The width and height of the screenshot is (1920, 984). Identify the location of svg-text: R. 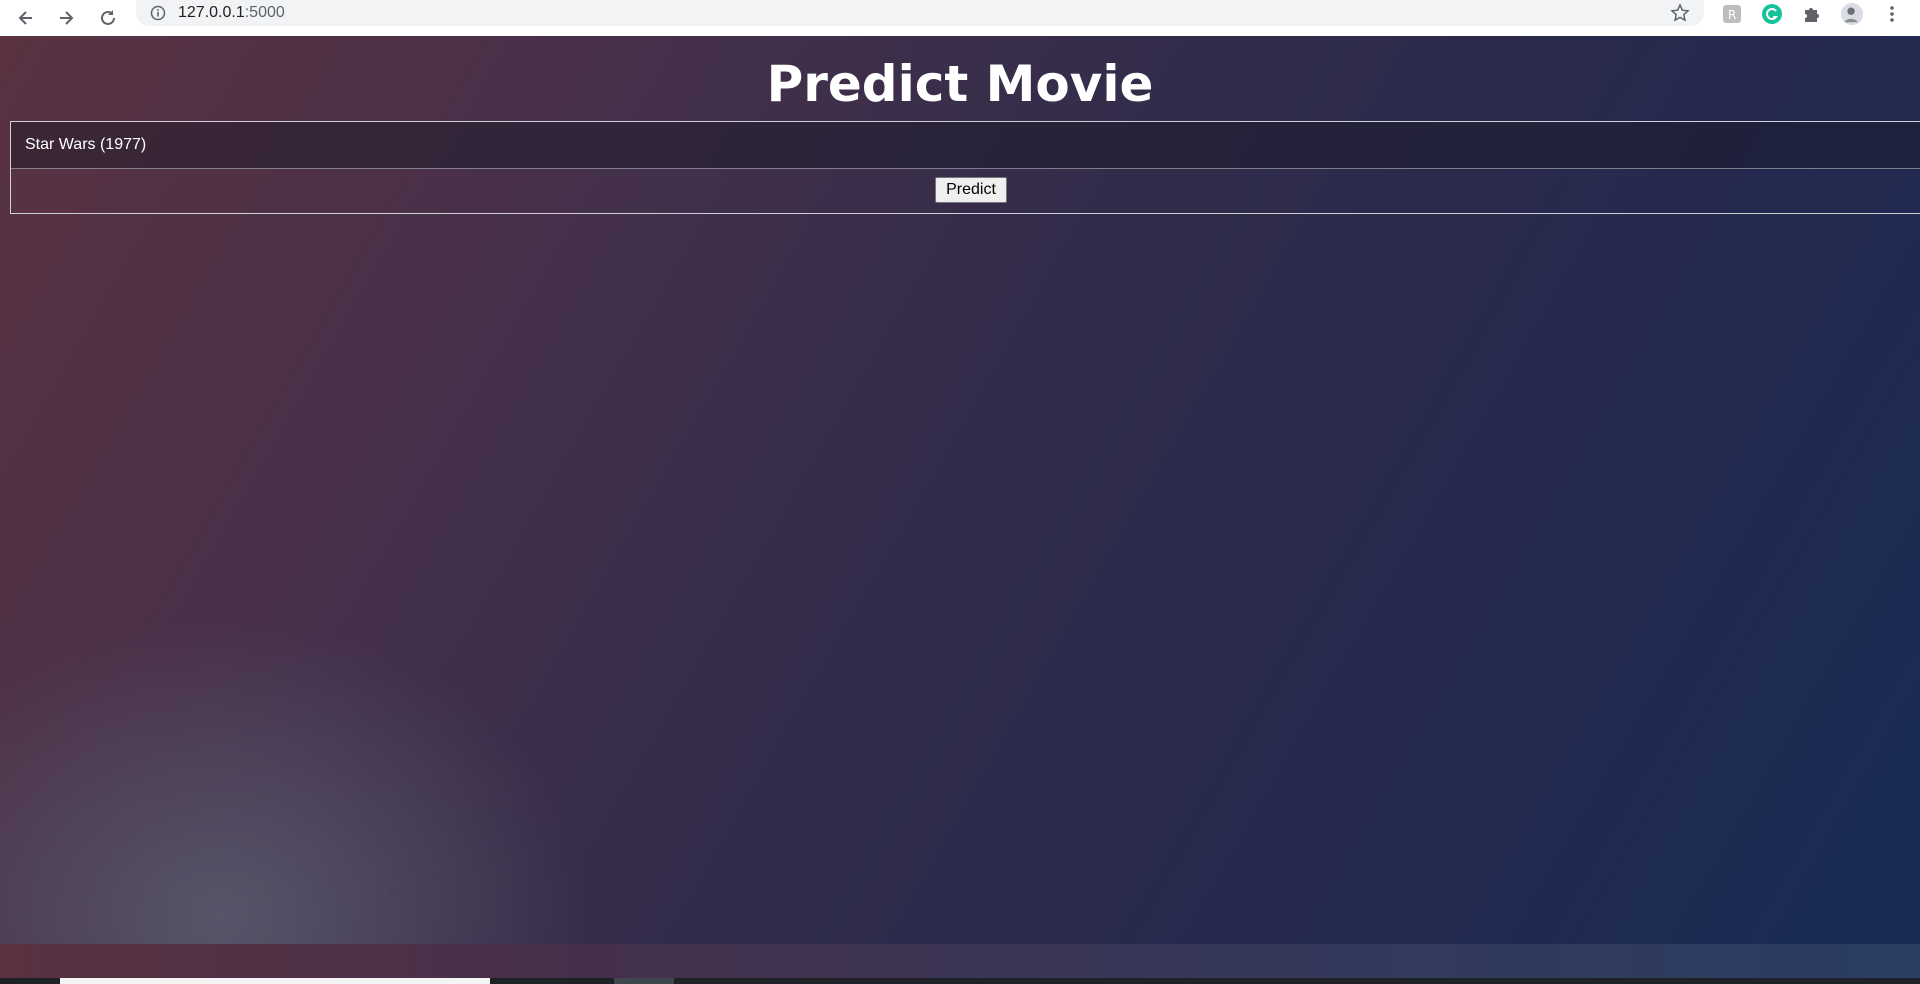
(1732, 15).